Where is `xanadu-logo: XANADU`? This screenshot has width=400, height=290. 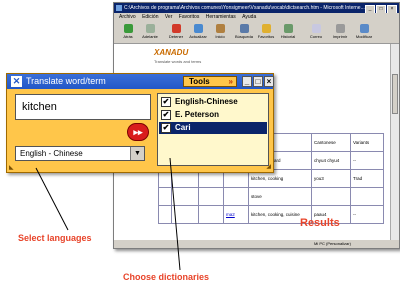
xanadu-logo: XANADU is located at coordinates (171, 52).